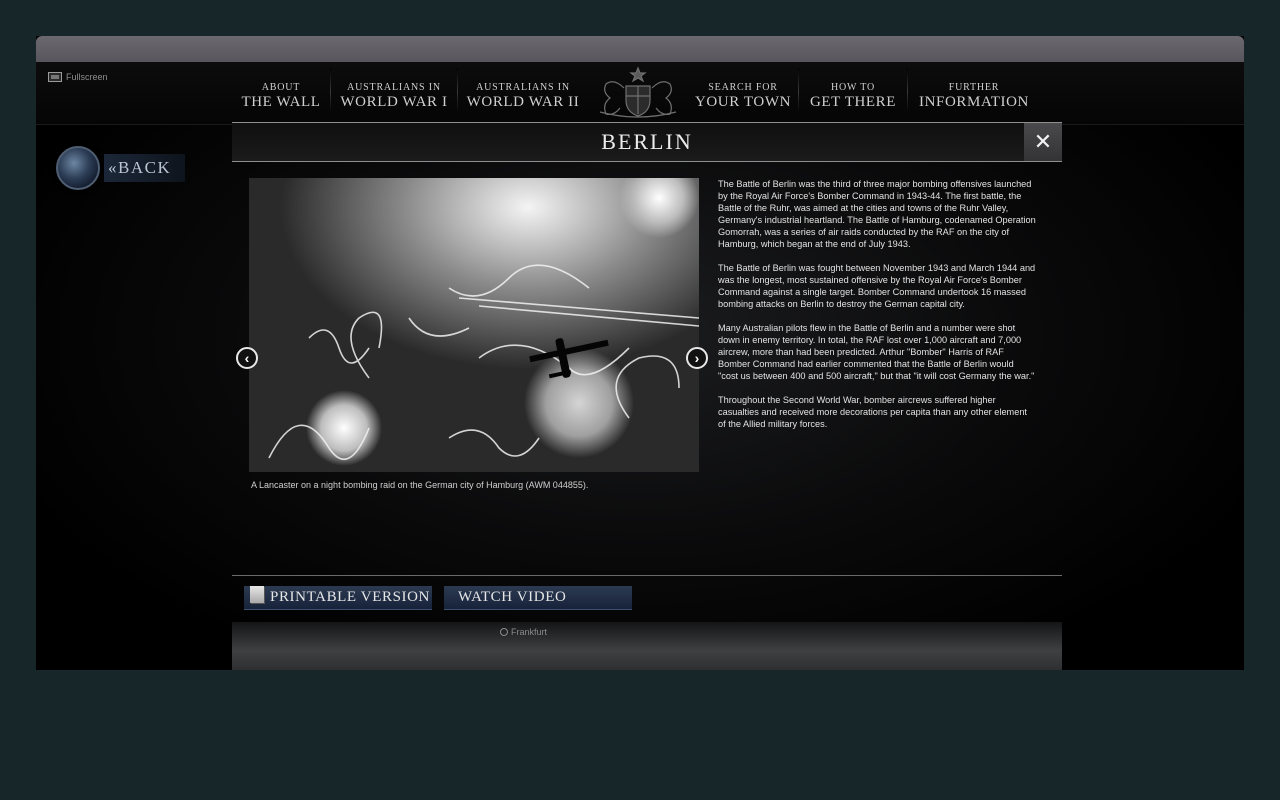 The height and width of the screenshot is (800, 1280). I want to click on nav-how-to-get-there: How To Get There, so click(853, 91).